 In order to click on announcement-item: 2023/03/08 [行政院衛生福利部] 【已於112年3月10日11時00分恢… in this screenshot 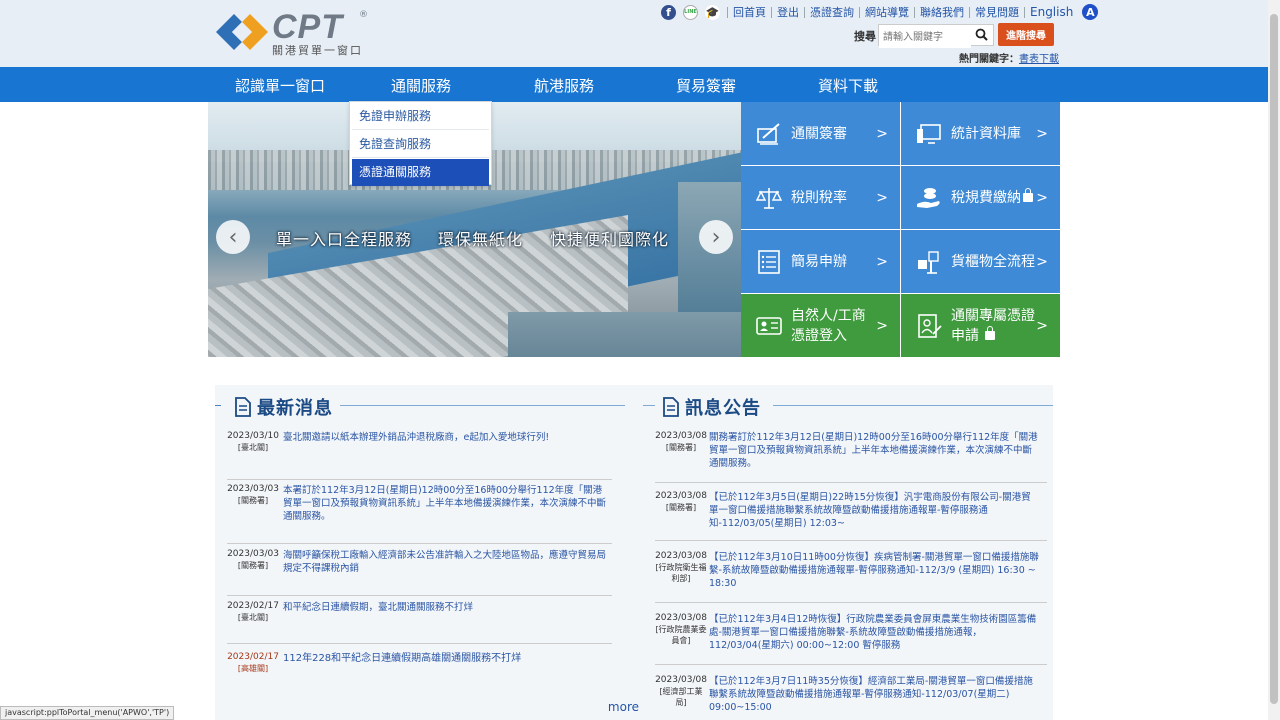, I will do `click(851, 577)`.